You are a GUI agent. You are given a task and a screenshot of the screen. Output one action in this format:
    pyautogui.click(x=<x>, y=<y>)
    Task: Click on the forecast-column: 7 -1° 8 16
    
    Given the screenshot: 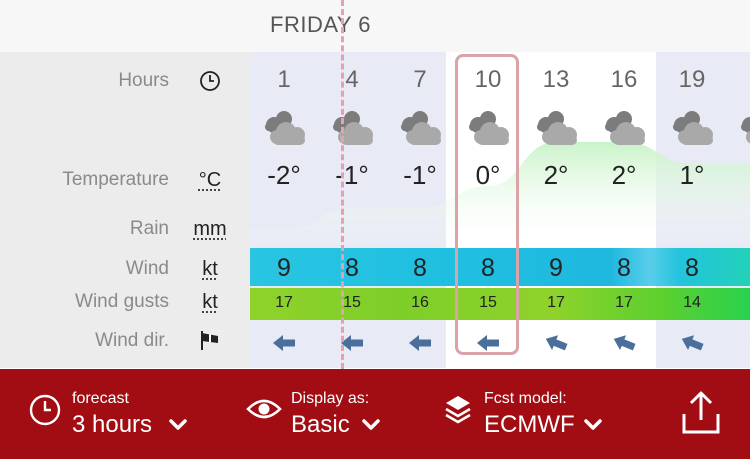 What is the action you would take?
    pyautogui.click(x=420, y=210)
    